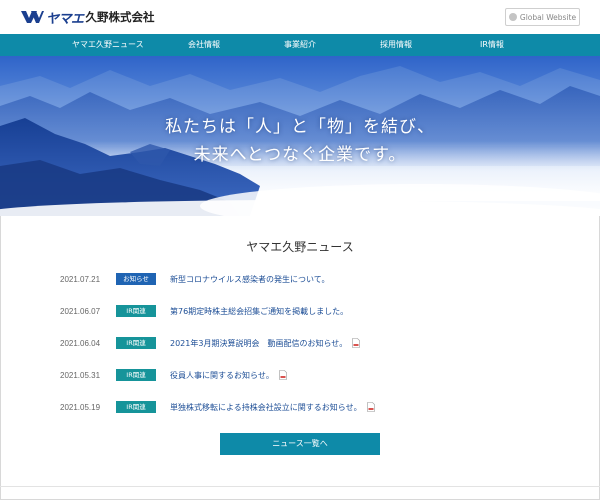 This screenshot has width=600, height=500. I want to click on news-link: 新型コロナウイルス感染者の発生について。, so click(250, 279).